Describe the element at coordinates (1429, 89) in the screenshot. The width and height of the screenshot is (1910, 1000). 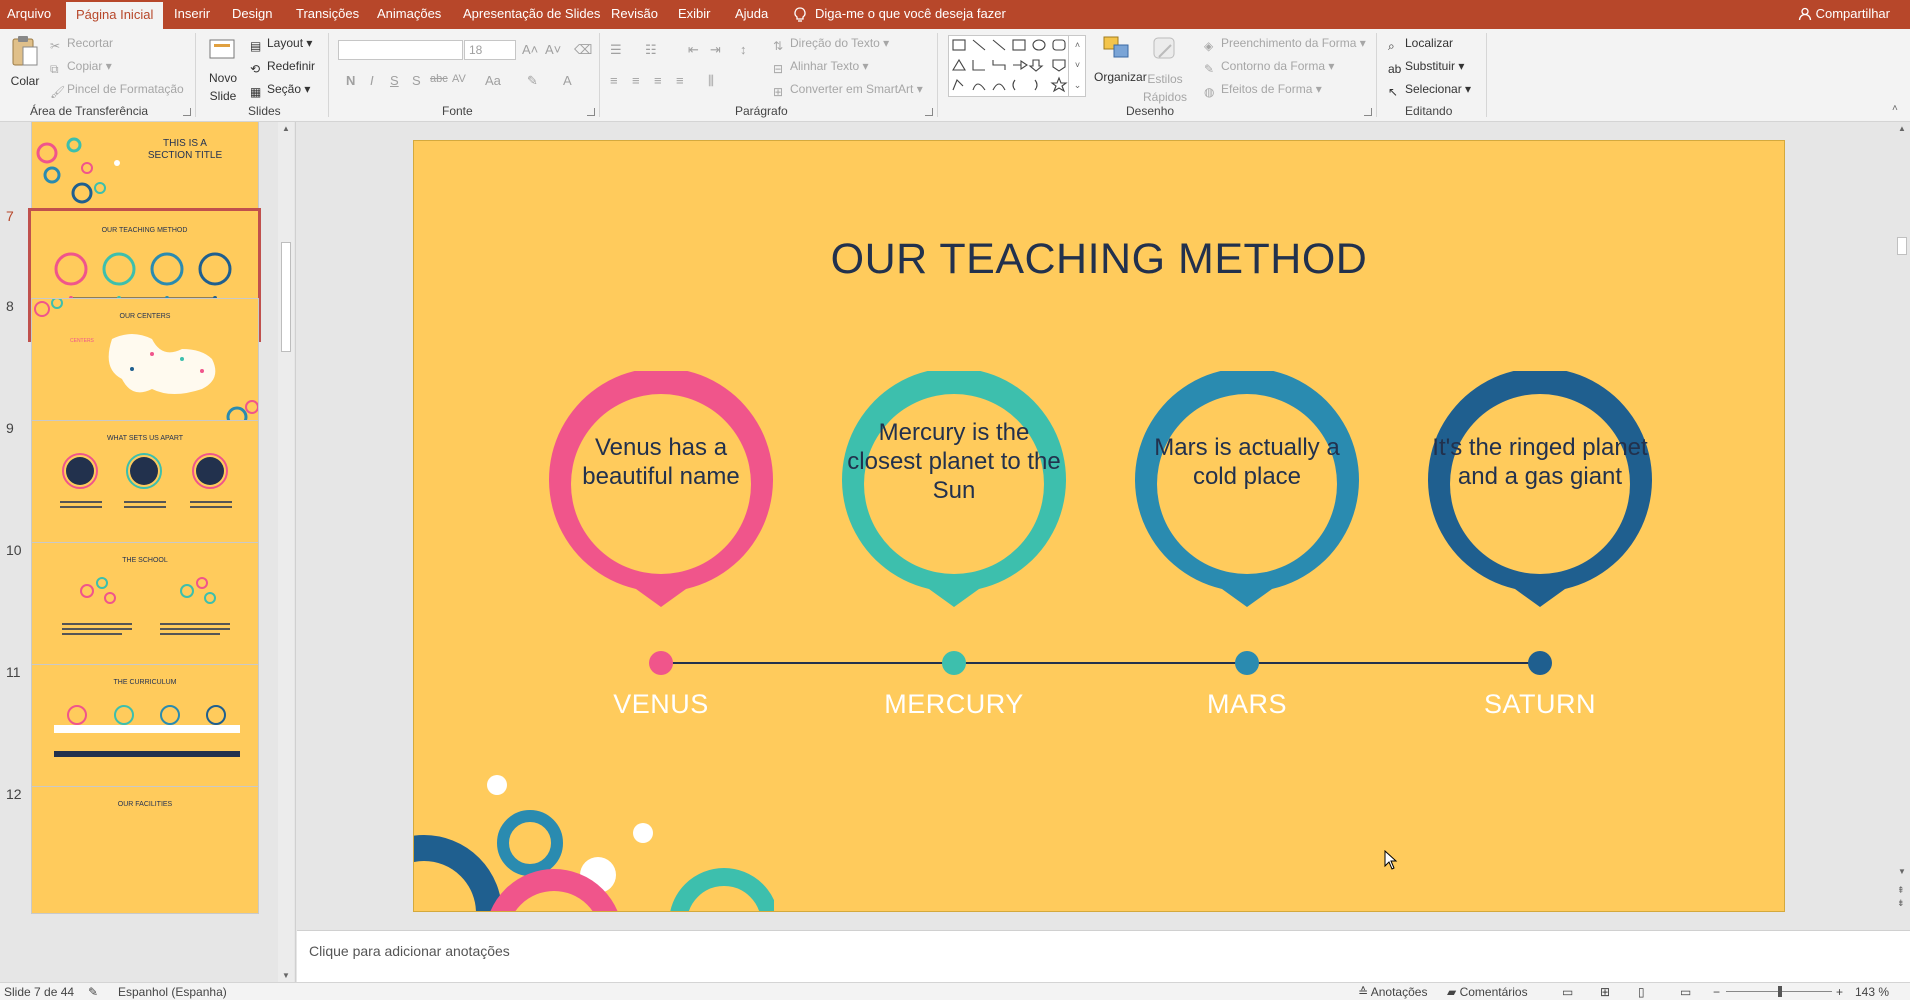
I see `select-button: ↖ Selecionar ▾` at that location.